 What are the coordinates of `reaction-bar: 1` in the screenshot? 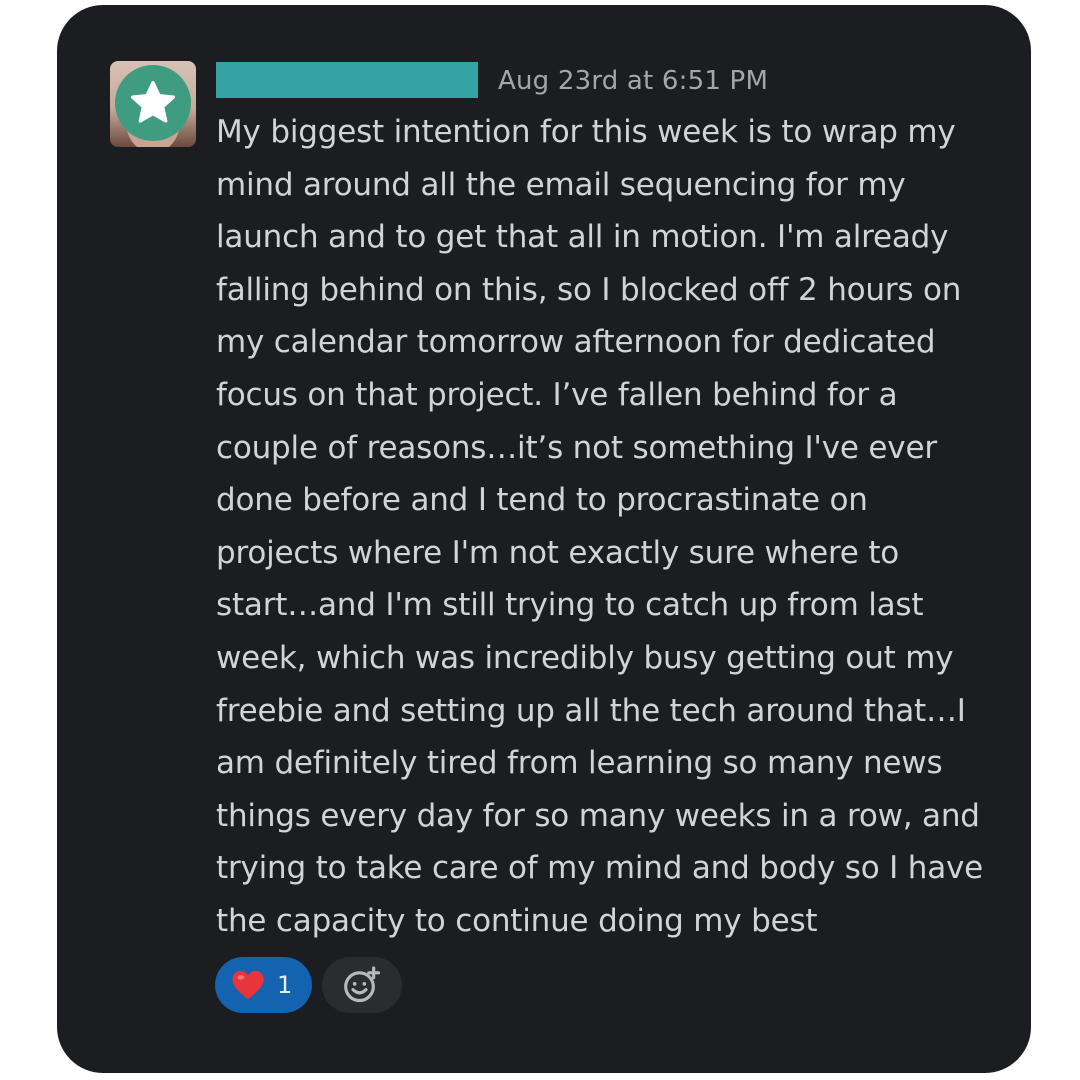 It's located at (308, 985).